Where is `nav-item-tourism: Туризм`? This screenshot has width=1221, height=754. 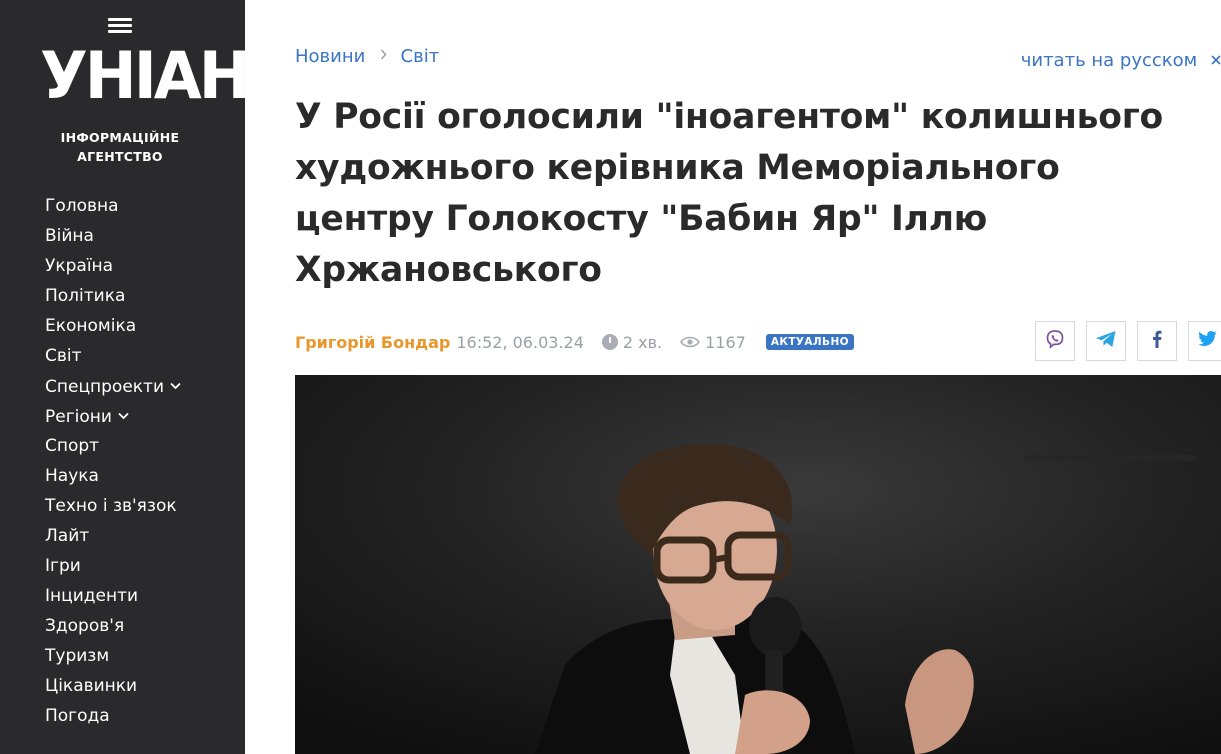
nav-item-tourism: Туризм is located at coordinates (113, 660).